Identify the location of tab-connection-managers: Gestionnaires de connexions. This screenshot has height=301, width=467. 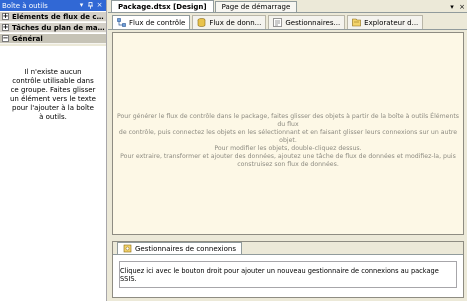
(179, 248).